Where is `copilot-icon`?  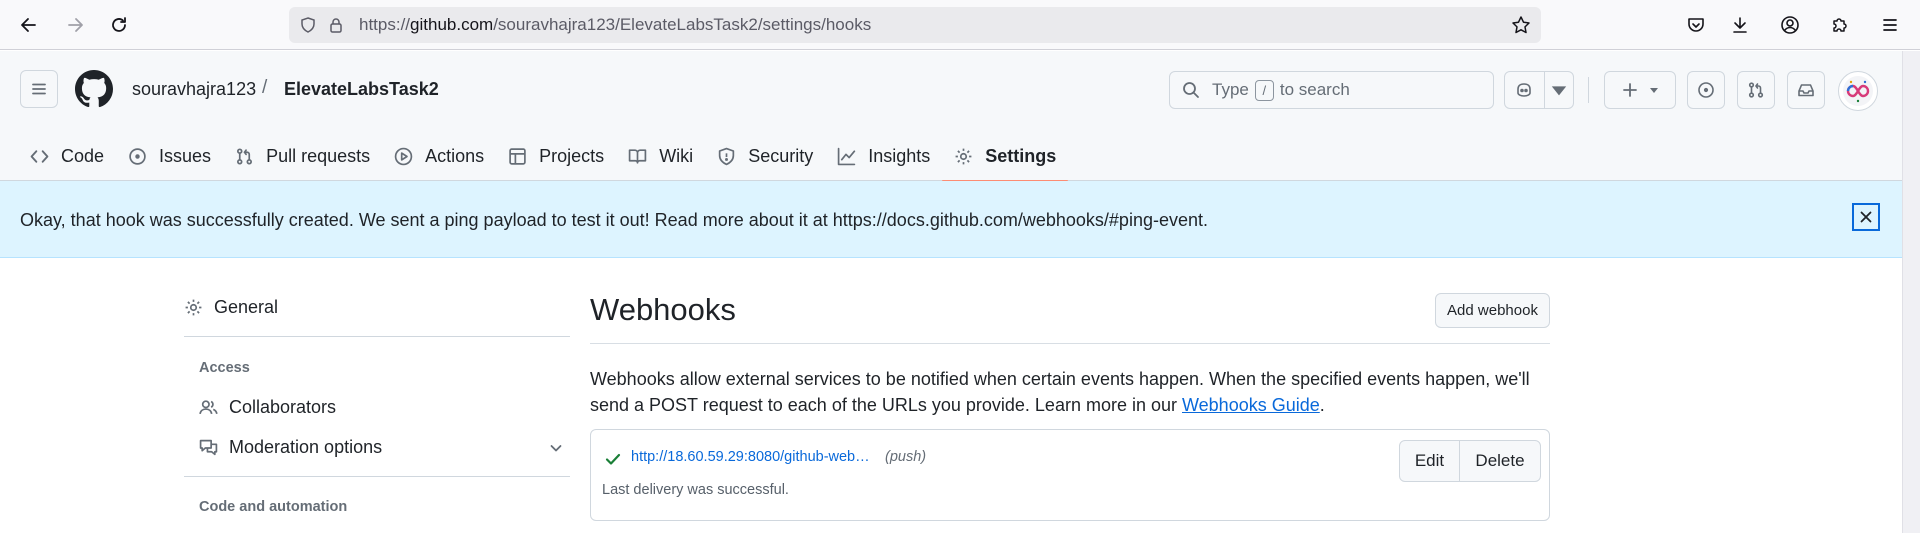 copilot-icon is located at coordinates (1524, 90).